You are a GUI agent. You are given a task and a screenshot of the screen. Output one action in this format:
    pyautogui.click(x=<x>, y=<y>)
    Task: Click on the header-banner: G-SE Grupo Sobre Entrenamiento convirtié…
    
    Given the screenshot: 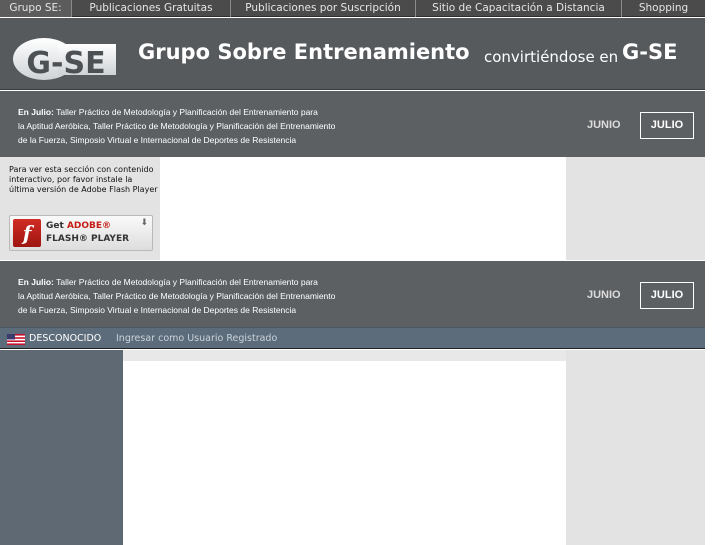 What is the action you would take?
    pyautogui.click(x=352, y=54)
    